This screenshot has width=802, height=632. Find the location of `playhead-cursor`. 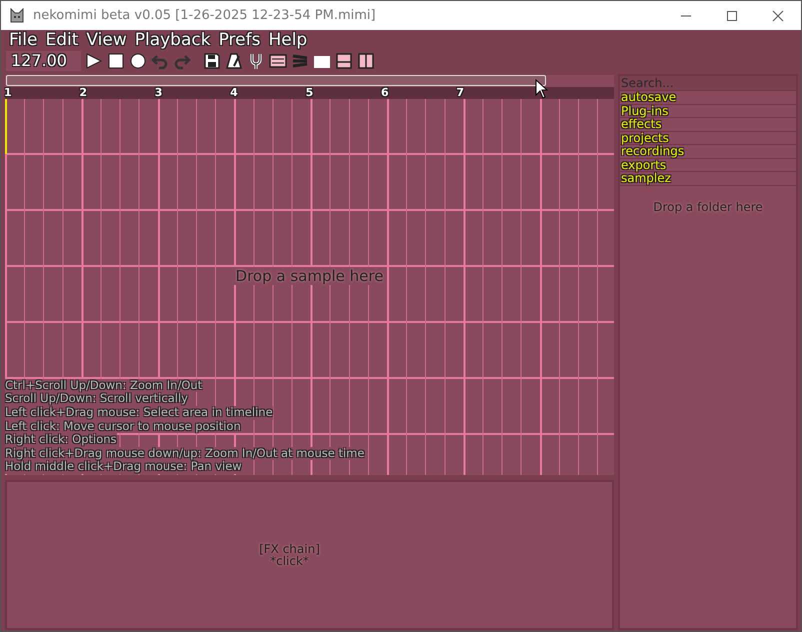

playhead-cursor is located at coordinates (6, 126).